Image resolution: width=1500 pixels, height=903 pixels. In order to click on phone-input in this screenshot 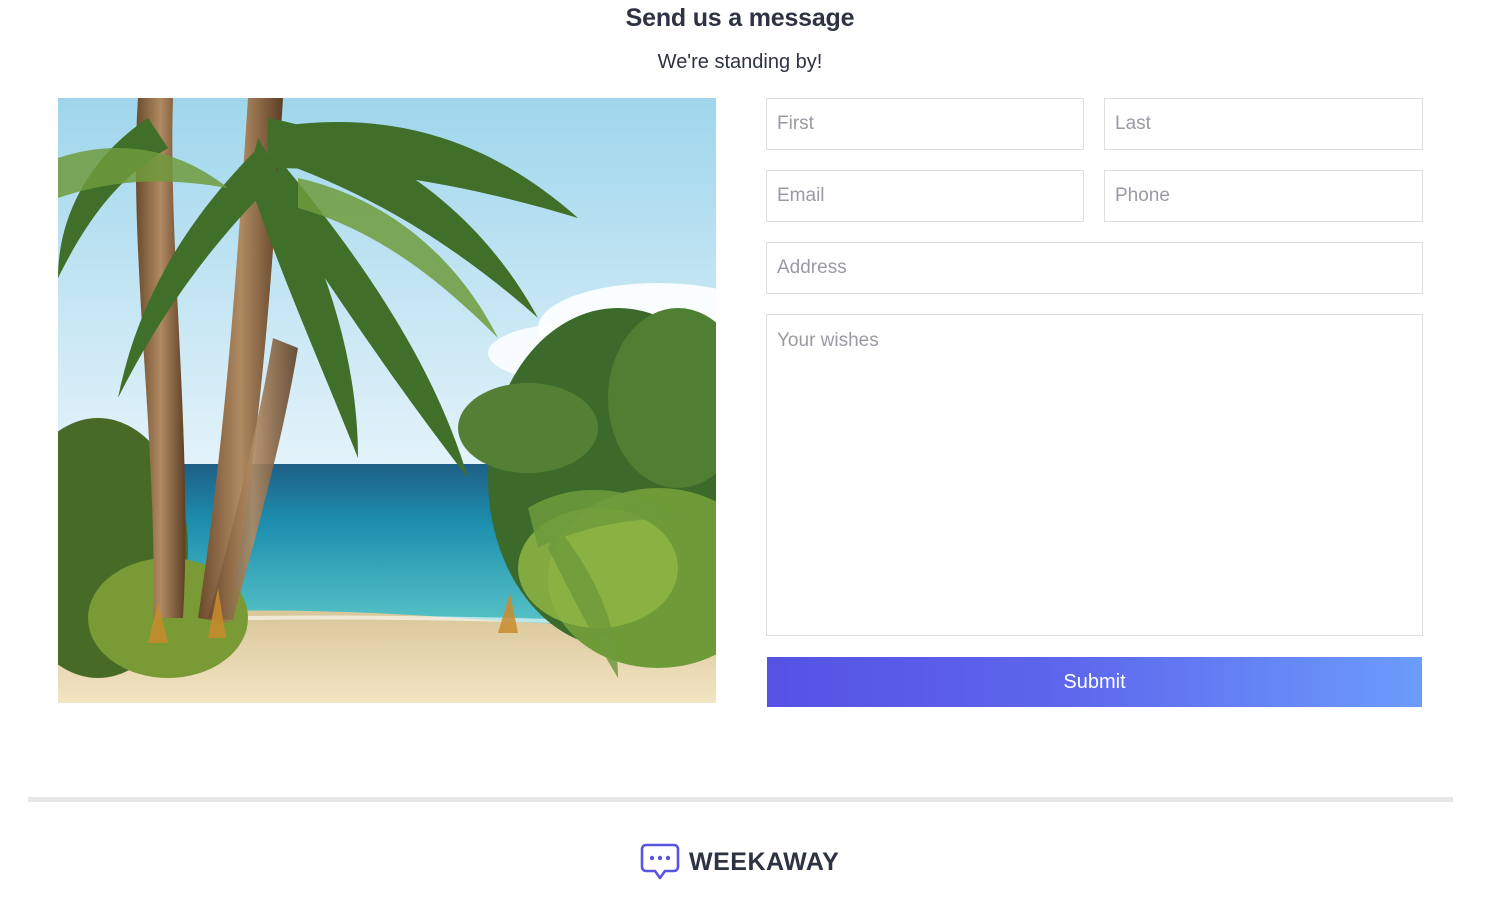, I will do `click(1263, 196)`.